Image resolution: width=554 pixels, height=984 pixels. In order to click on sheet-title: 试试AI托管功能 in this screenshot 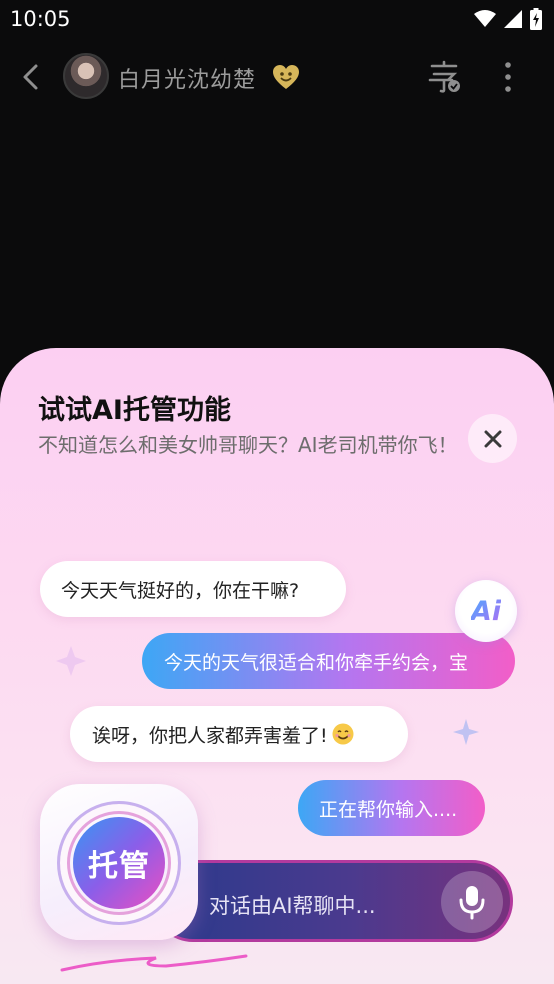, I will do `click(134, 410)`.